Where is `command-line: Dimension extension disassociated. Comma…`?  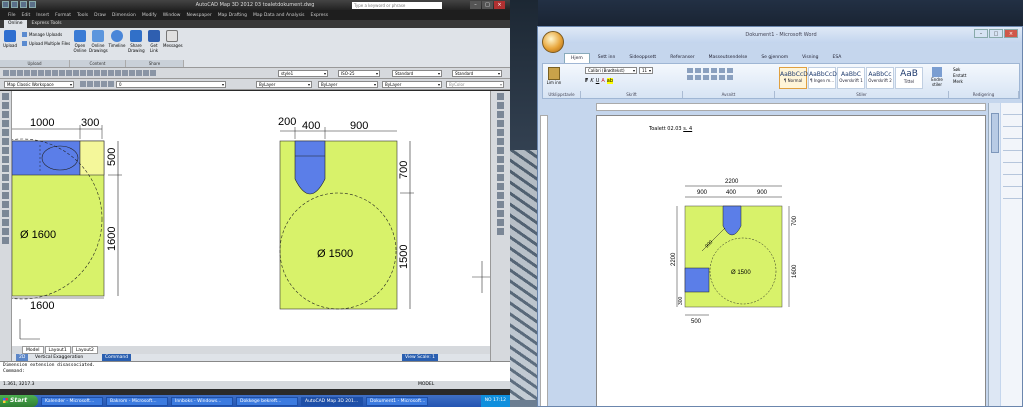 command-line: Dimension extension disassociated. Comma… is located at coordinates (255, 371).